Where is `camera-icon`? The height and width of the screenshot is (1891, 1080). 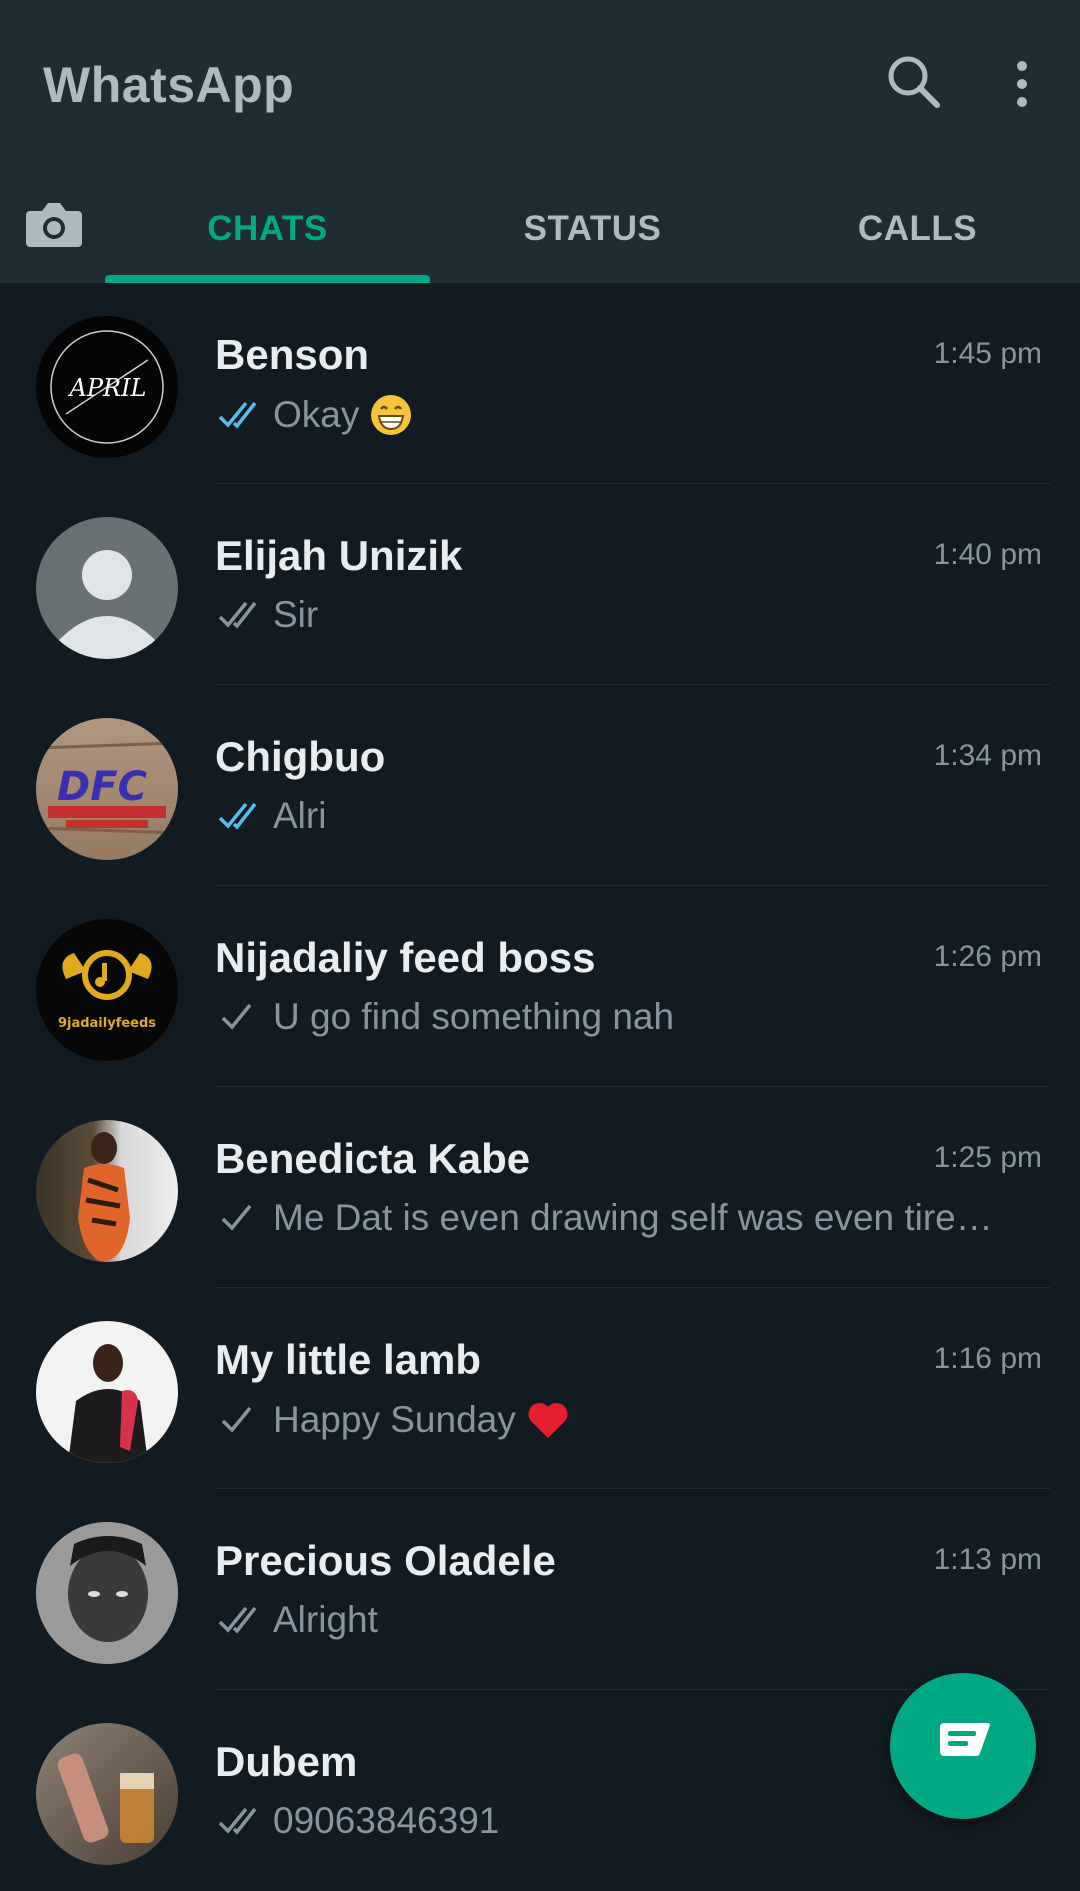
camera-icon is located at coordinates (54, 224).